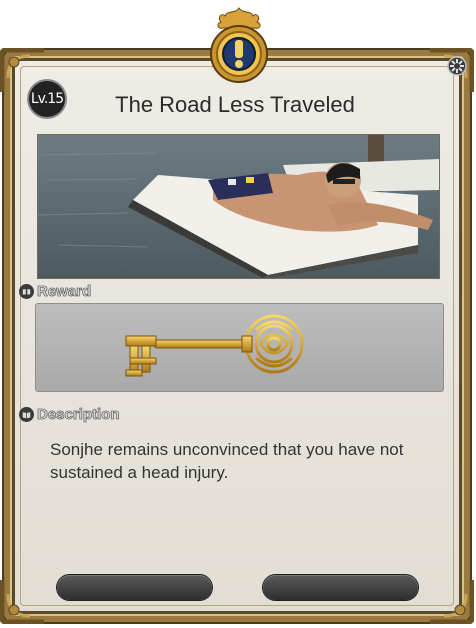 Image resolution: width=476 pixels, height=628 pixels. What do you see at coordinates (47, 99) in the screenshot?
I see `quest-level-badge: Lv.15` at bounding box center [47, 99].